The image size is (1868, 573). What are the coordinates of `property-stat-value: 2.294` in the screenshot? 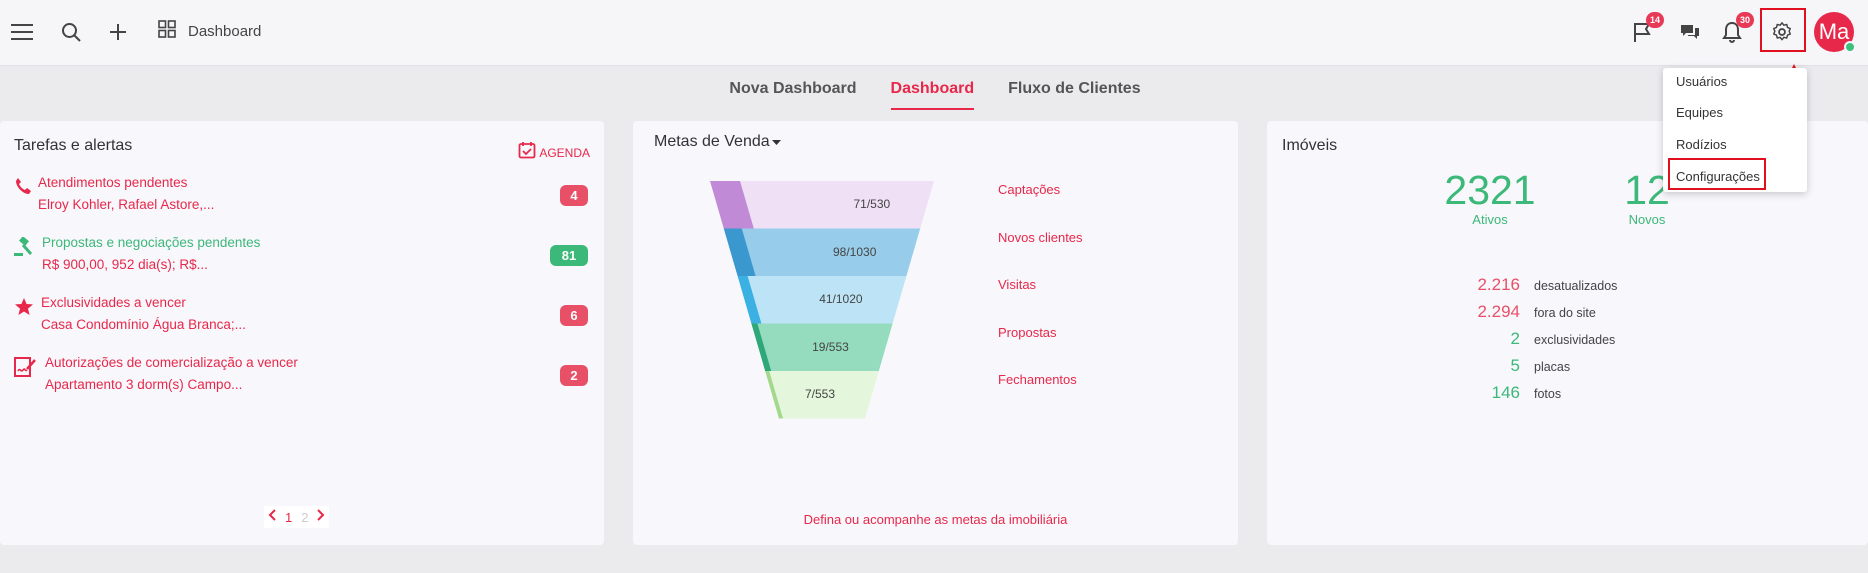 It's located at (1498, 311).